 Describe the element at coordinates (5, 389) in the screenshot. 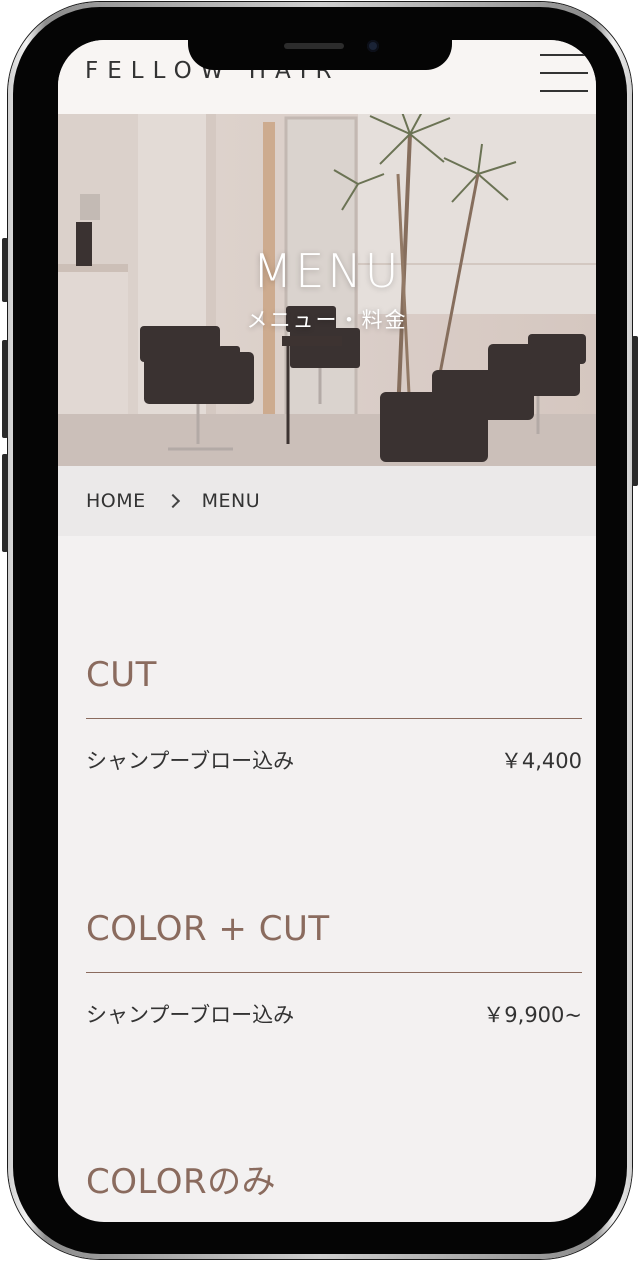

I see `volume-up-button` at that location.